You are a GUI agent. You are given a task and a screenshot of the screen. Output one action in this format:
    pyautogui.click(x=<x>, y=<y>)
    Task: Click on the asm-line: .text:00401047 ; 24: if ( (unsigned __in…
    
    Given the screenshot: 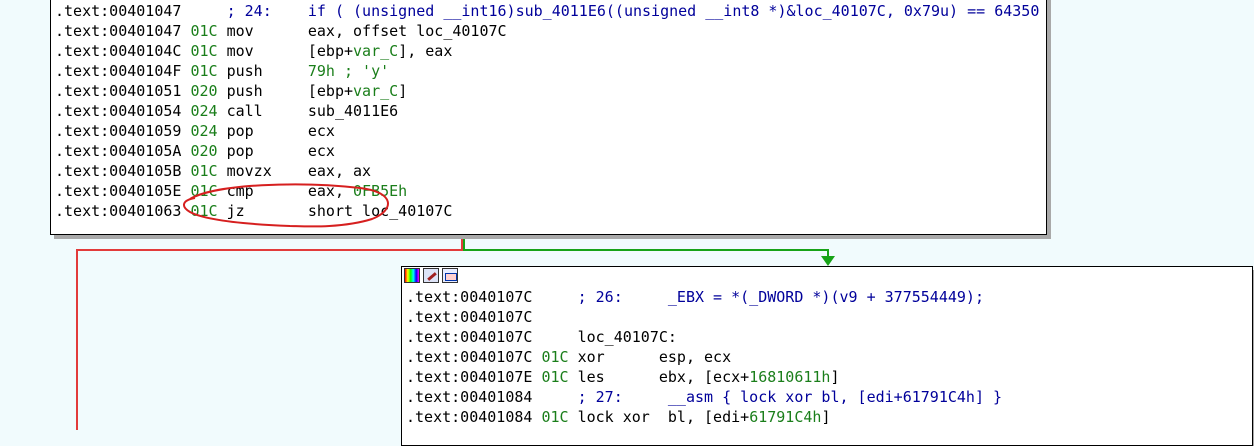 What is the action you would take?
    pyautogui.click(x=550, y=11)
    